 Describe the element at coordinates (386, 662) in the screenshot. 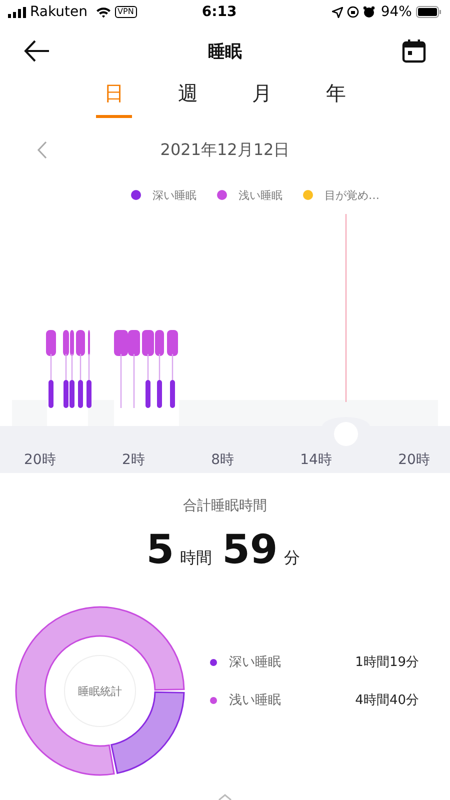

I see `stage-duration: 1時間19分` at that location.